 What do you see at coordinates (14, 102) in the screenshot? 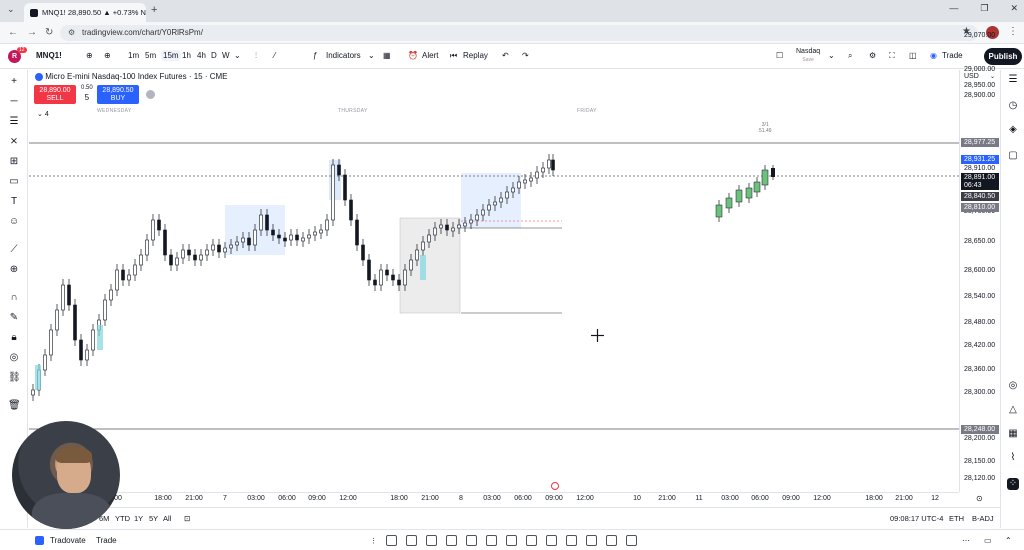
I see `trend-line-tool-icon: ─` at bounding box center [14, 102].